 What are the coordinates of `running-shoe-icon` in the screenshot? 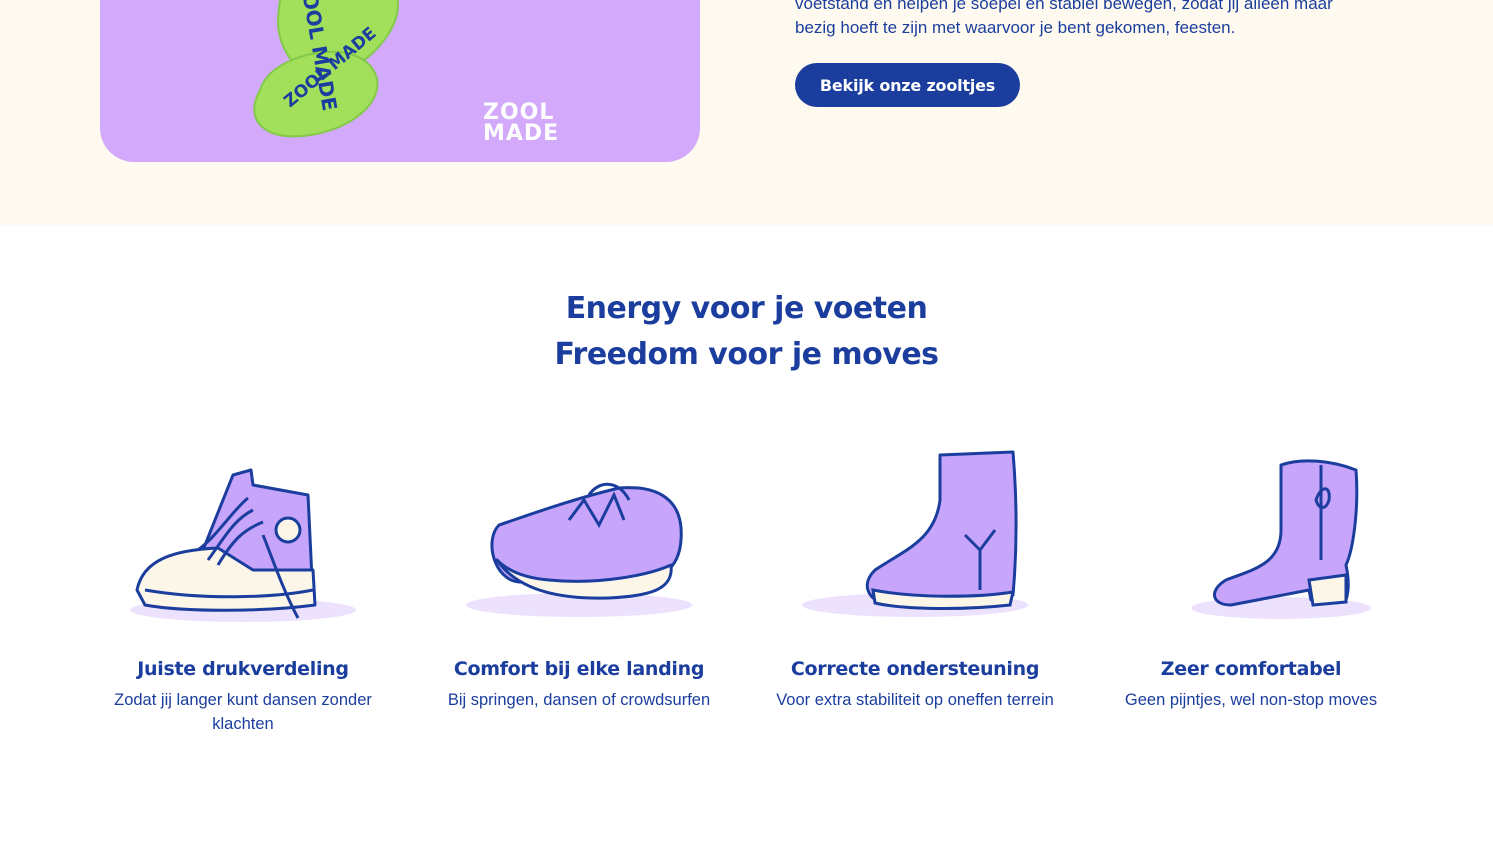 It's located at (579, 549).